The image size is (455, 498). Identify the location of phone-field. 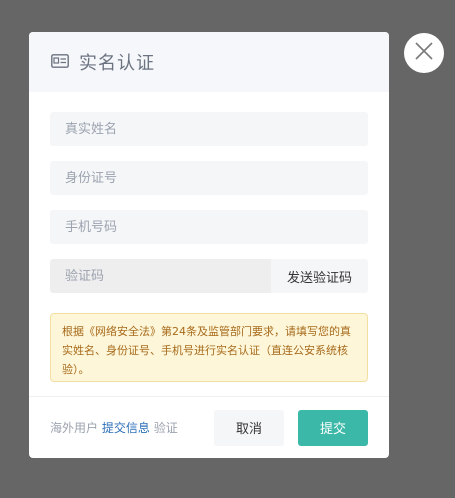
(209, 227).